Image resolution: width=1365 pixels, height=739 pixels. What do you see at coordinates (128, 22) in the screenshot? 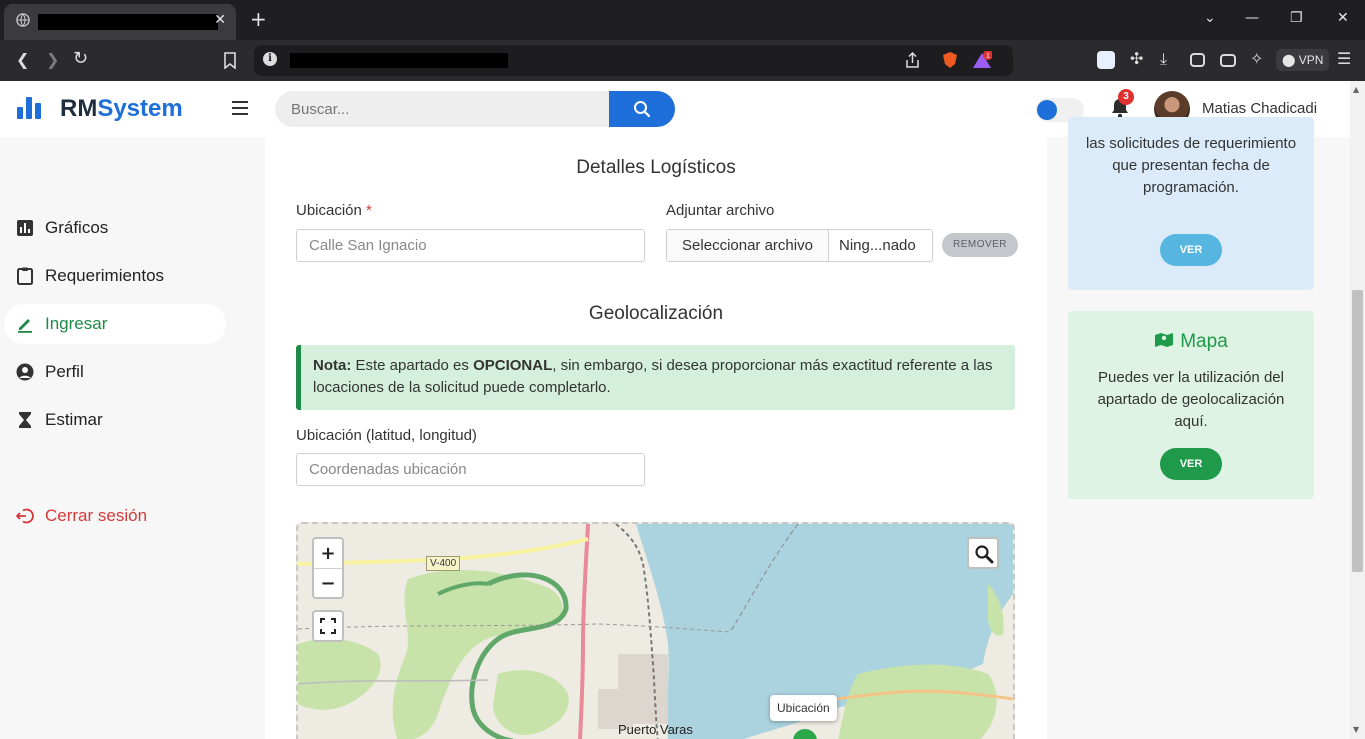
I see `tab-title-redacted` at bounding box center [128, 22].